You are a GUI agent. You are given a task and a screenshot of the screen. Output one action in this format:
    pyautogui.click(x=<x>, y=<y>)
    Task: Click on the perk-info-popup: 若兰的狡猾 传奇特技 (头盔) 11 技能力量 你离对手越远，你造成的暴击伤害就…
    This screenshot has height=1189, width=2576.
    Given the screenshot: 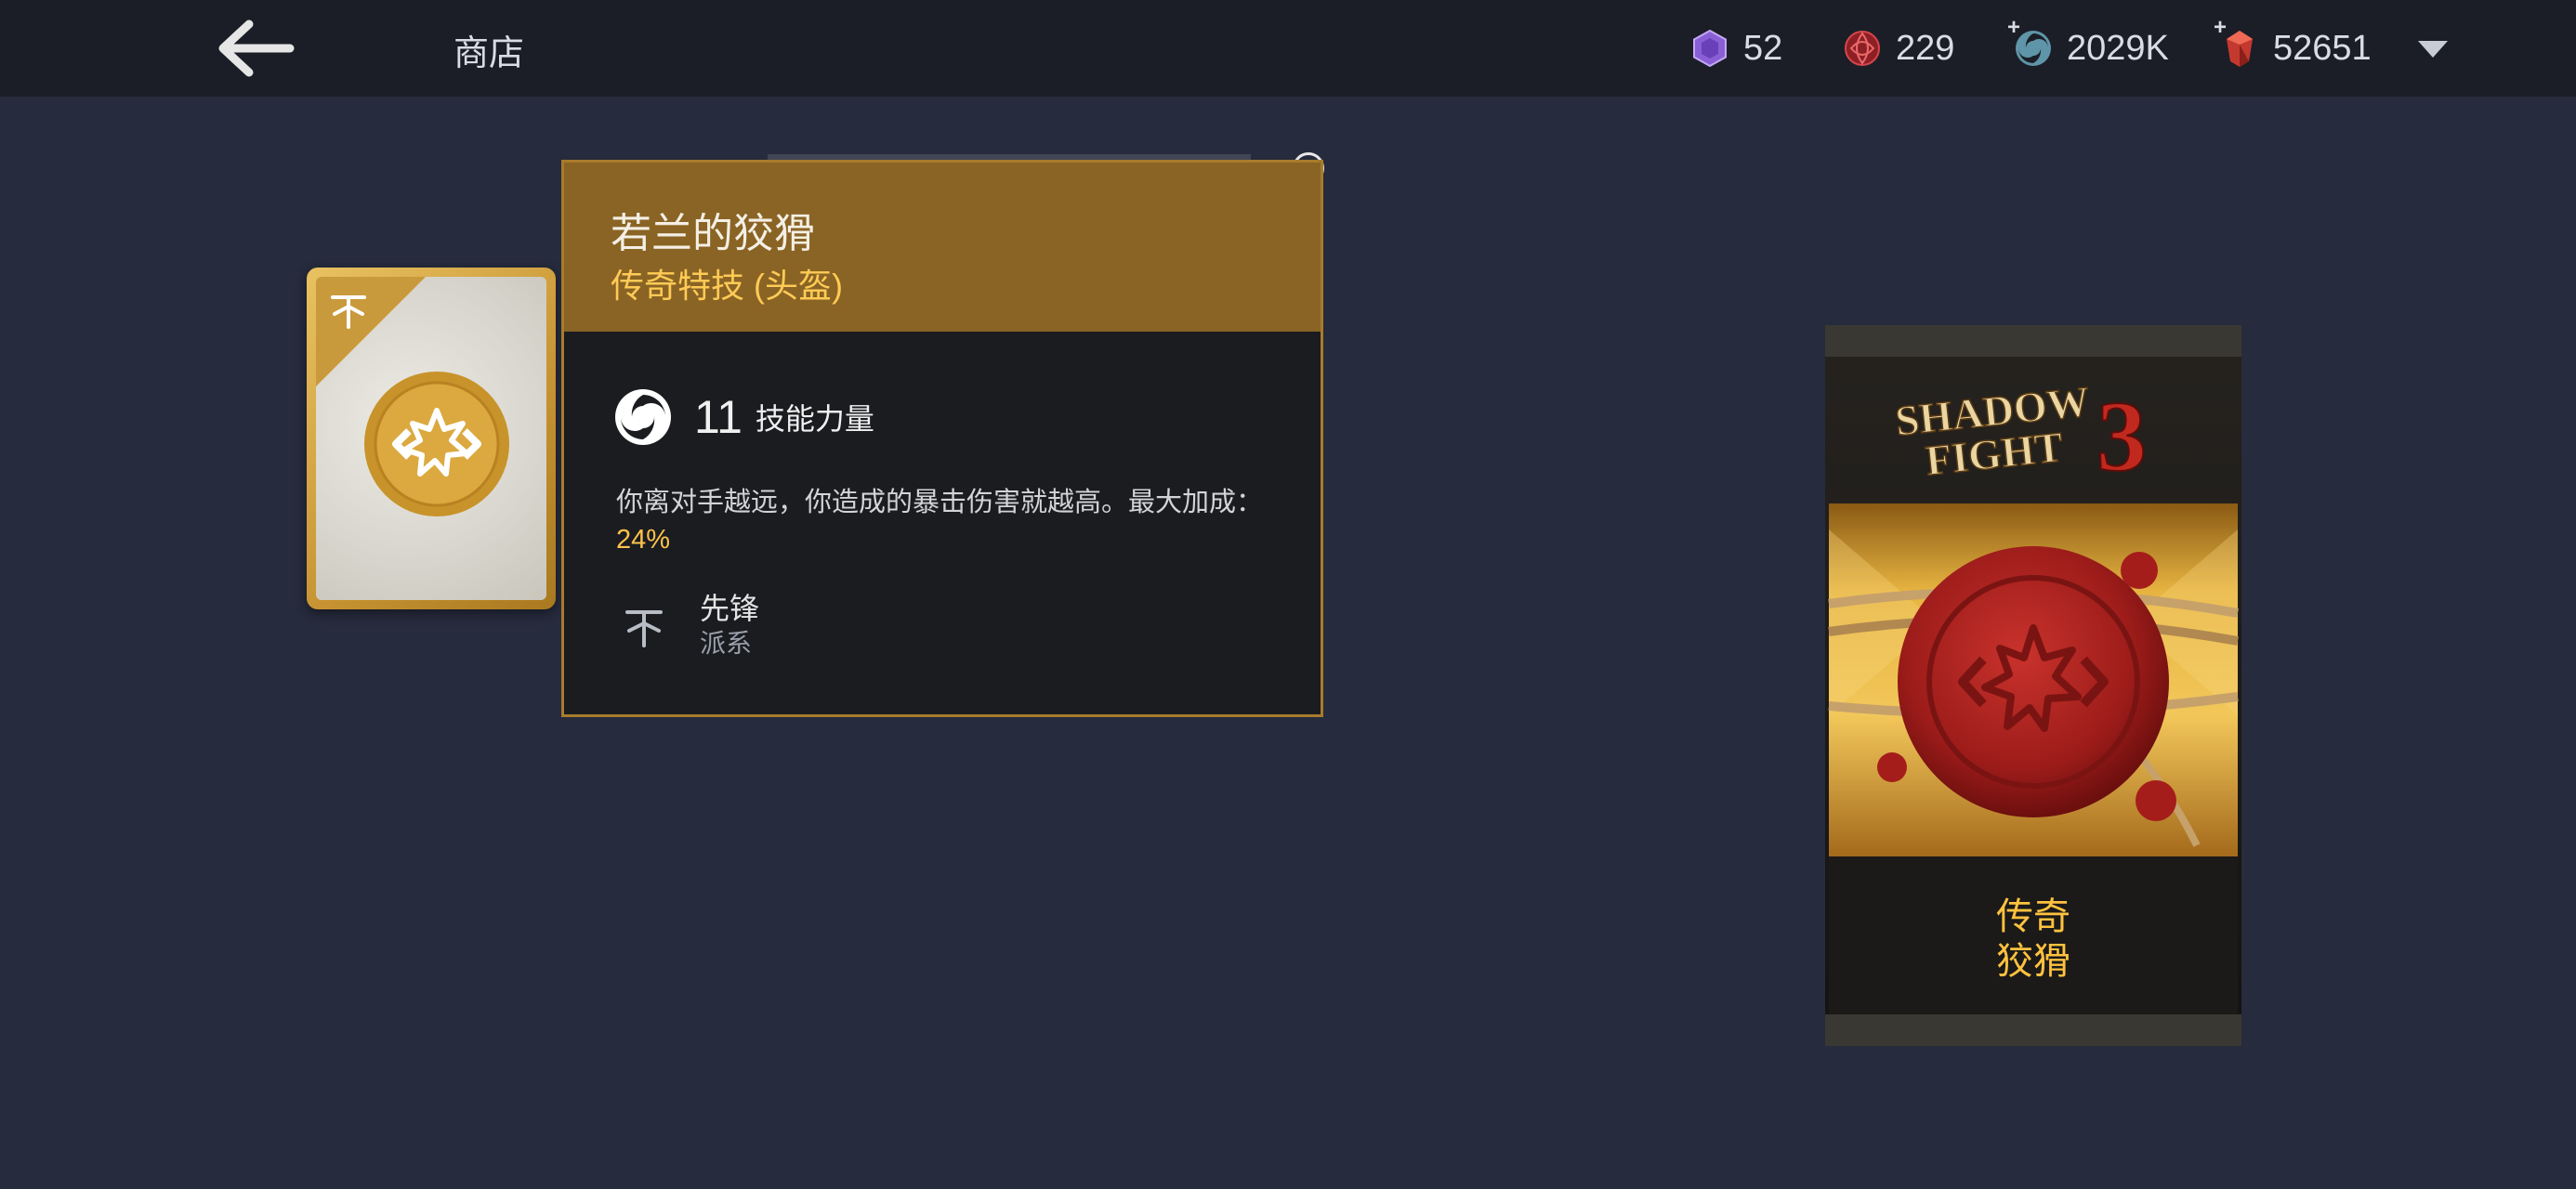 What is the action you would take?
    pyautogui.click(x=942, y=439)
    